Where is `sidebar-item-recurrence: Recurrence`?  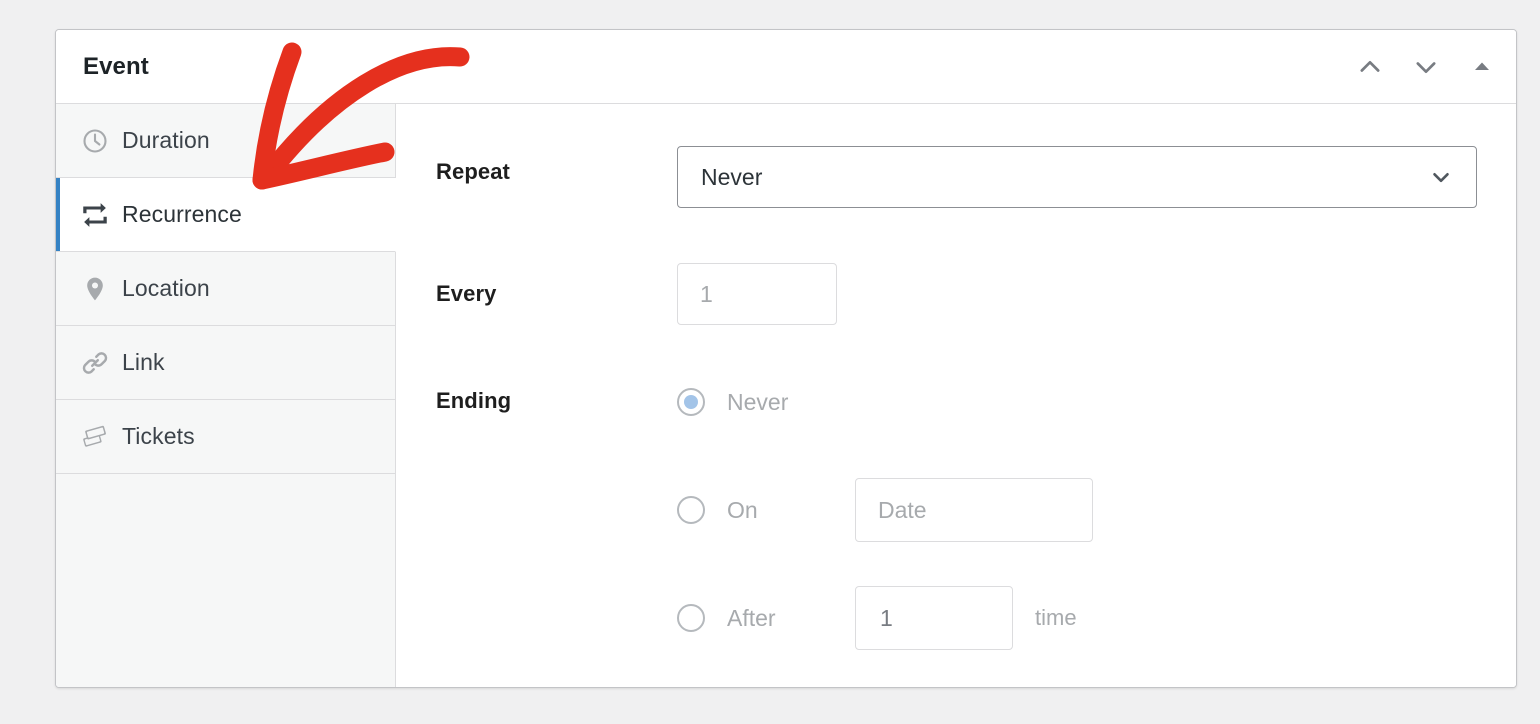 sidebar-item-recurrence: Recurrence is located at coordinates (226, 215).